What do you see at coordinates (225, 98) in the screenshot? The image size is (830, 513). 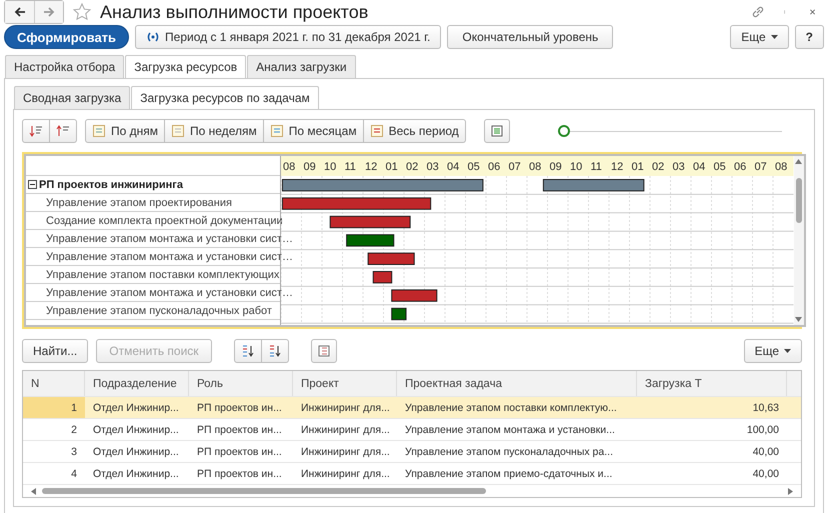 I see `tab: Загрузка ресурсов по задачам` at bounding box center [225, 98].